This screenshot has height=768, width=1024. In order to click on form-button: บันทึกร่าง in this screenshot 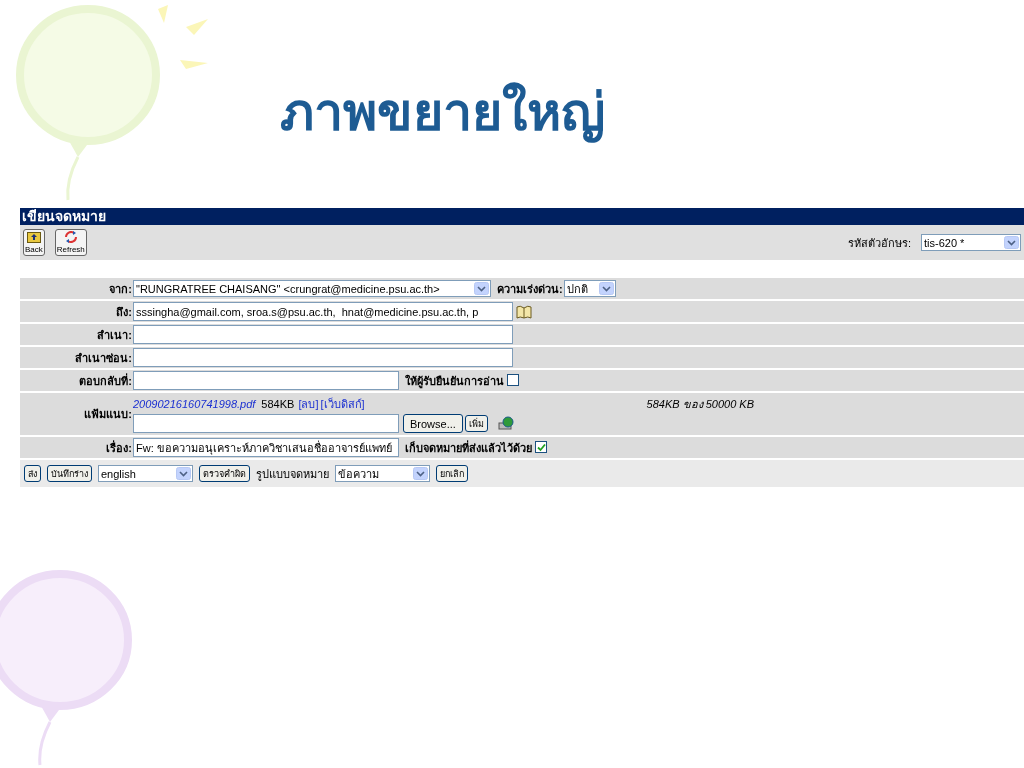, I will do `click(69, 473)`.